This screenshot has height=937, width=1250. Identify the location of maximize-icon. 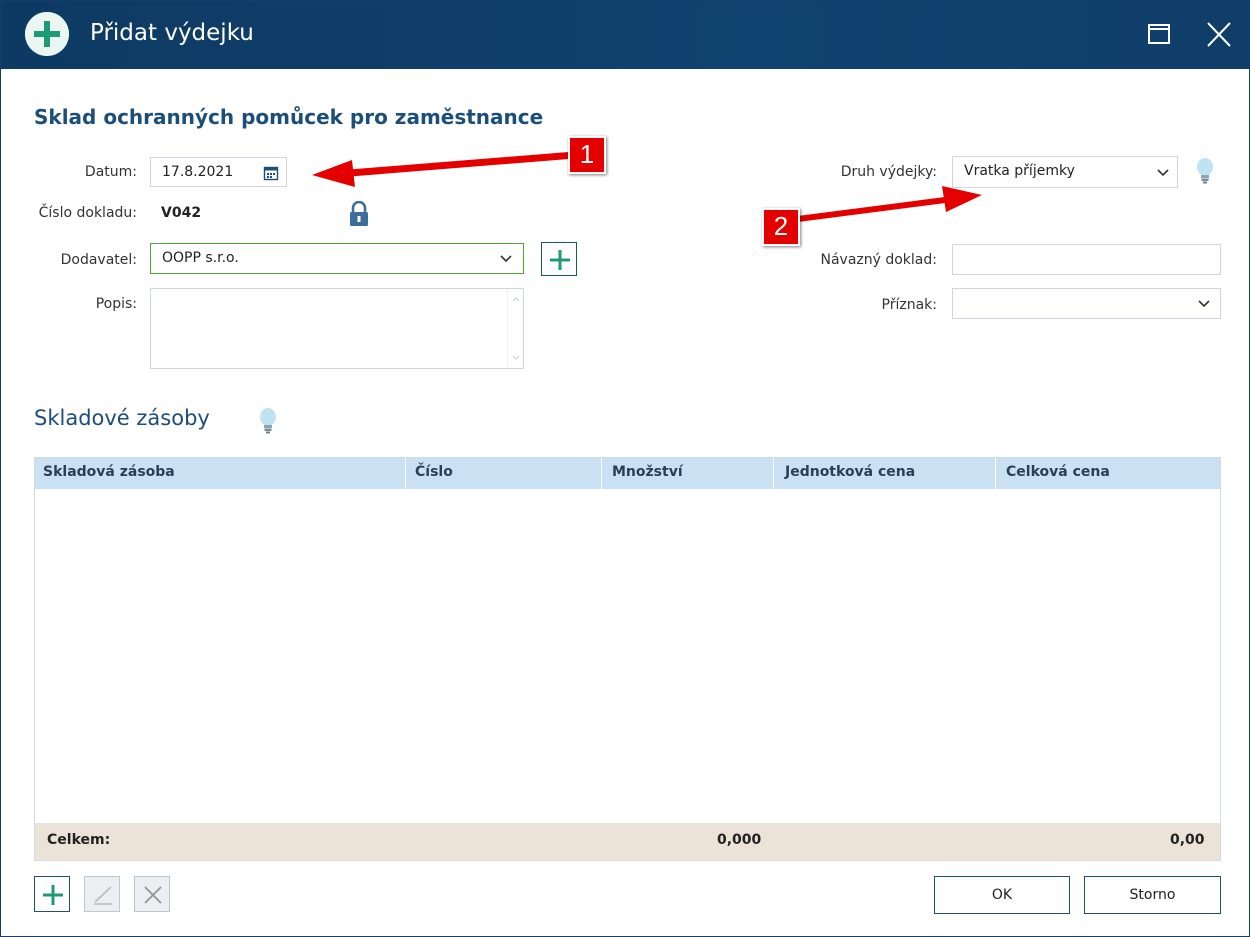
(1159, 34).